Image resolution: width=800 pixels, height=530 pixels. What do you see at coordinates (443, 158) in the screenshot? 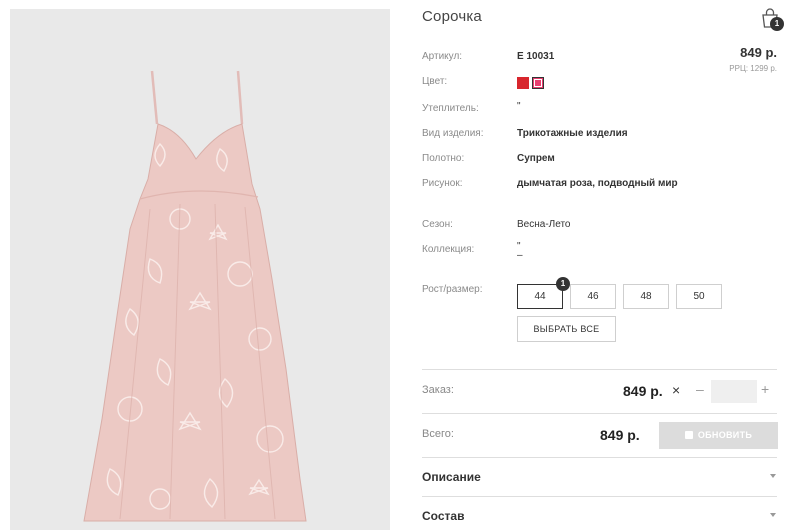
I see `fabric-label: Полотно:` at bounding box center [443, 158].